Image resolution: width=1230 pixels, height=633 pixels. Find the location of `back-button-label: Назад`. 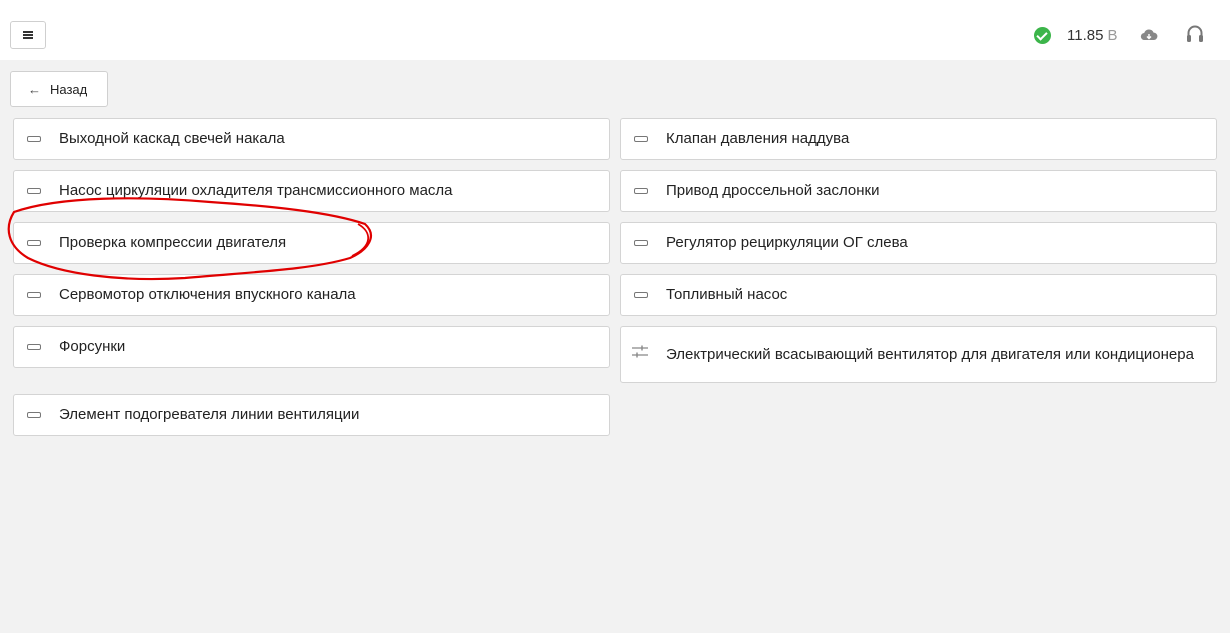

back-button-label: Назад is located at coordinates (69, 89).